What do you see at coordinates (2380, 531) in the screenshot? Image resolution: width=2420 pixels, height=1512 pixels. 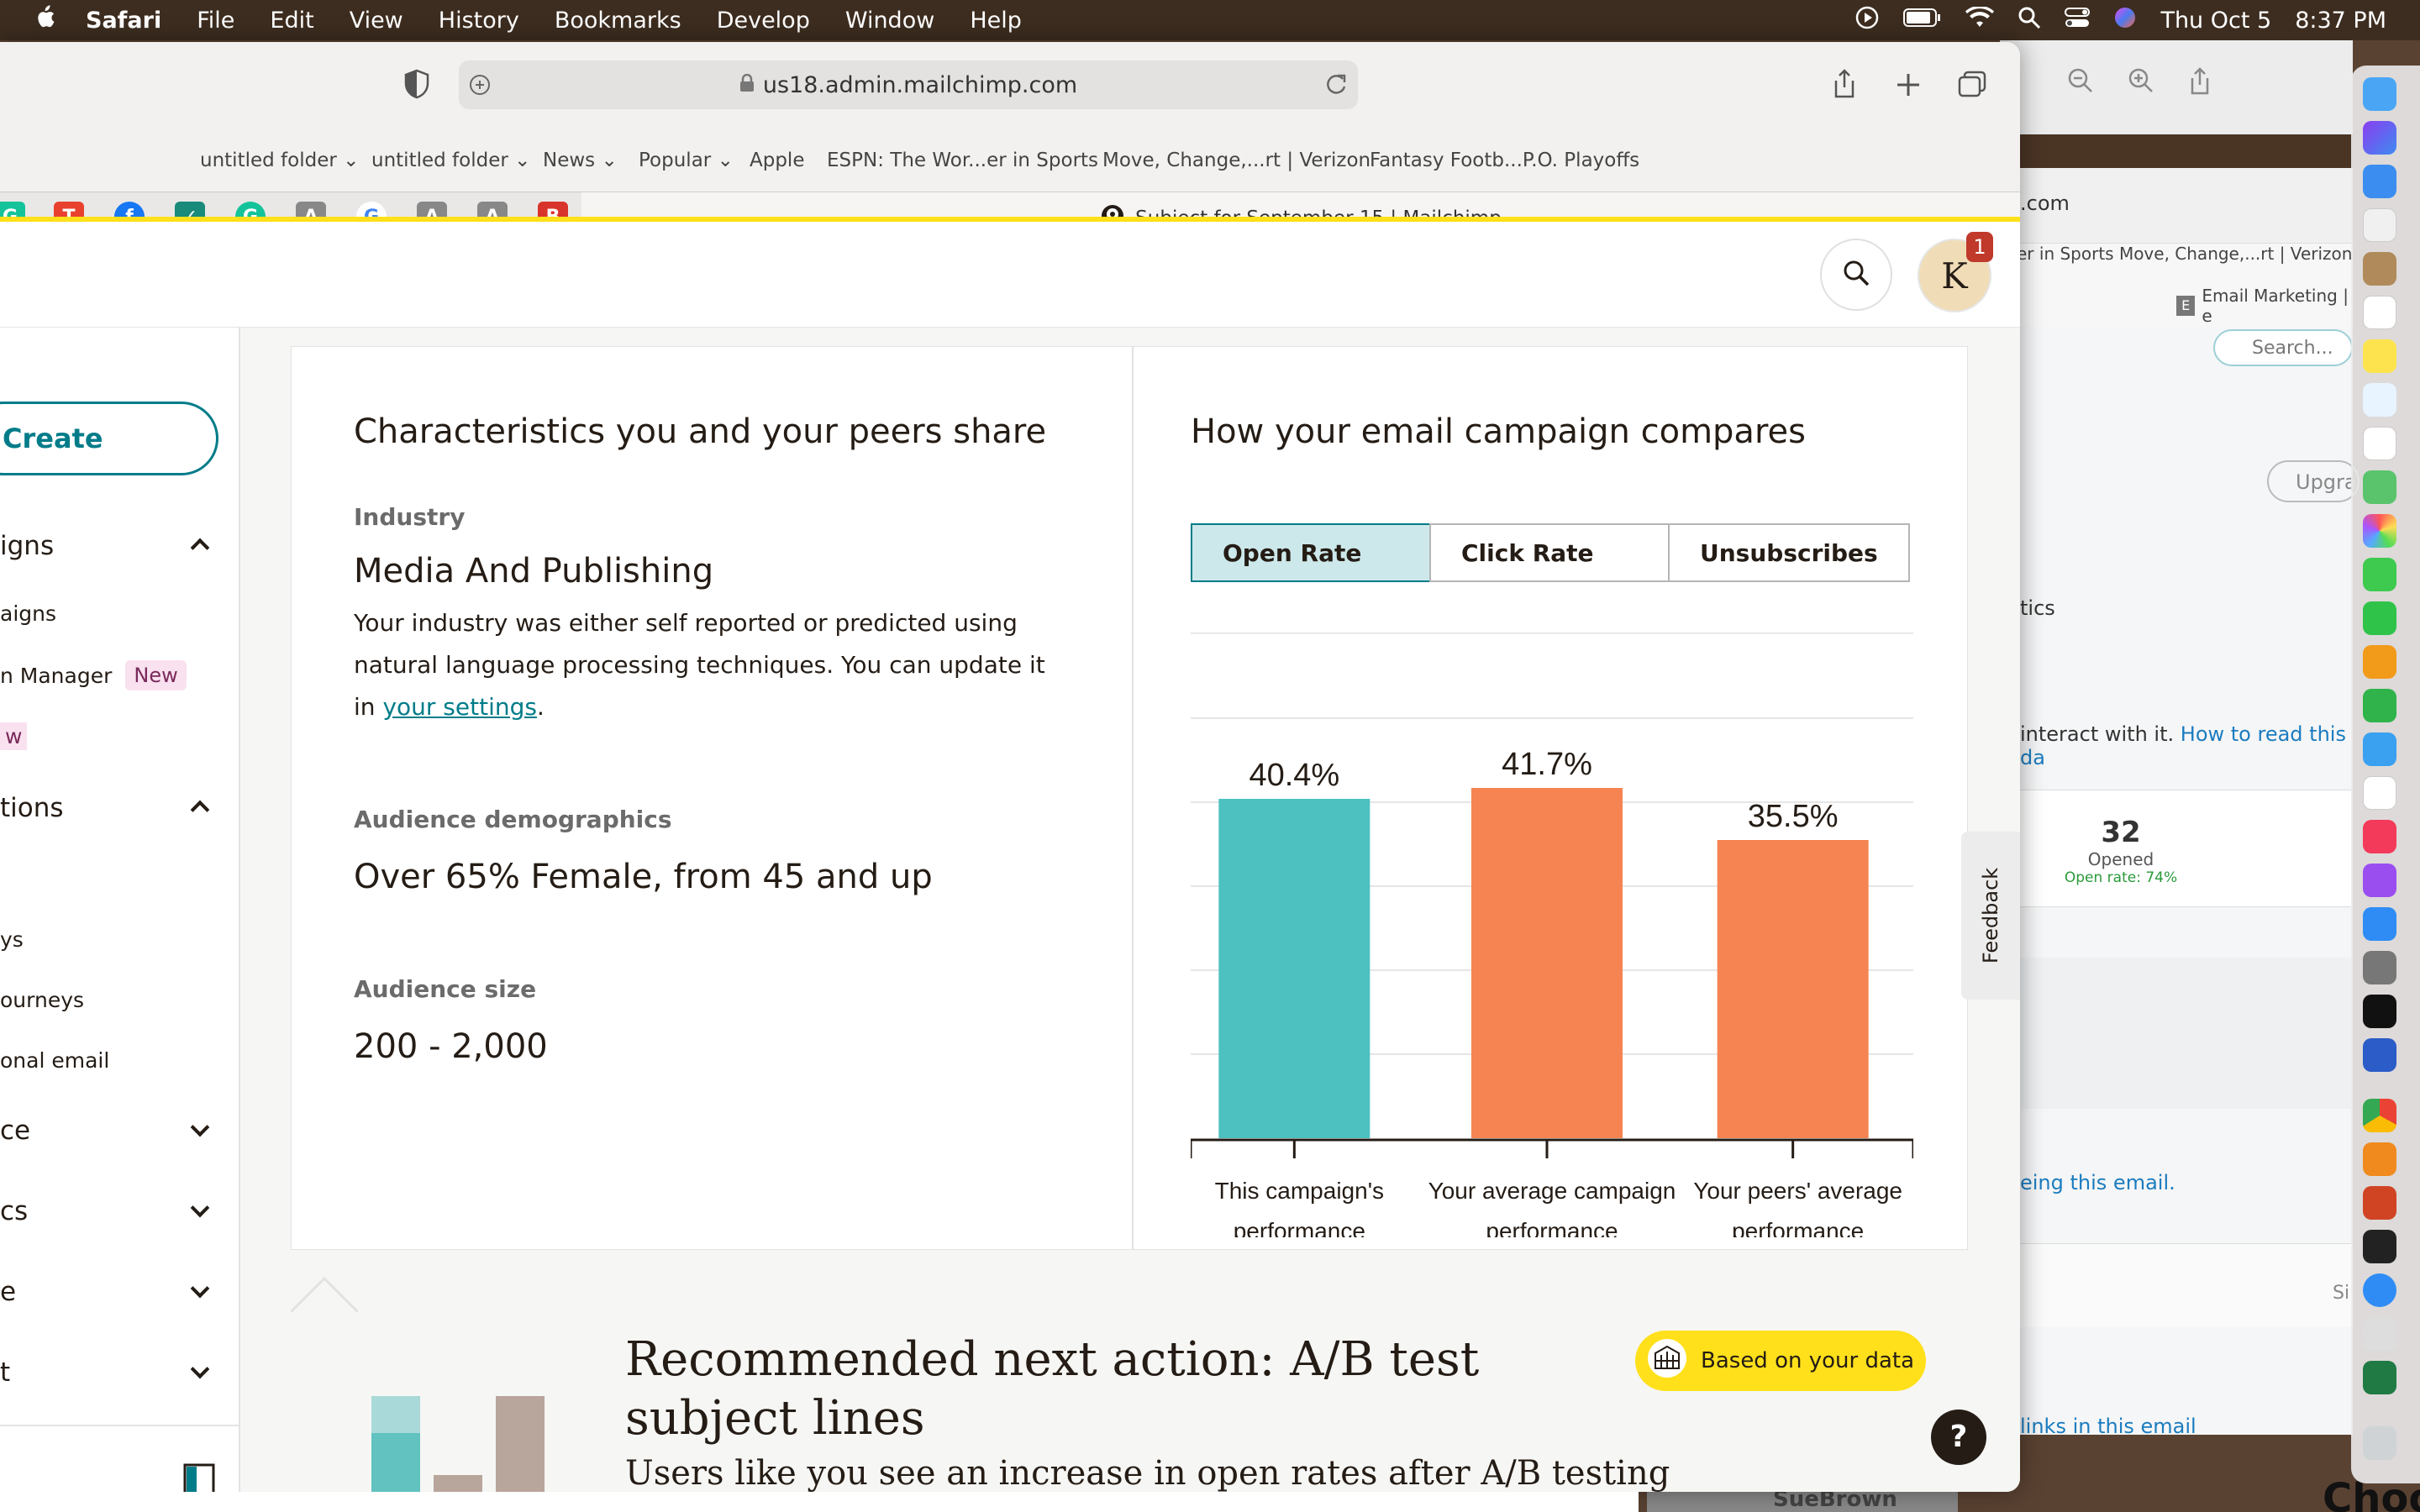 I see `photos-icon` at bounding box center [2380, 531].